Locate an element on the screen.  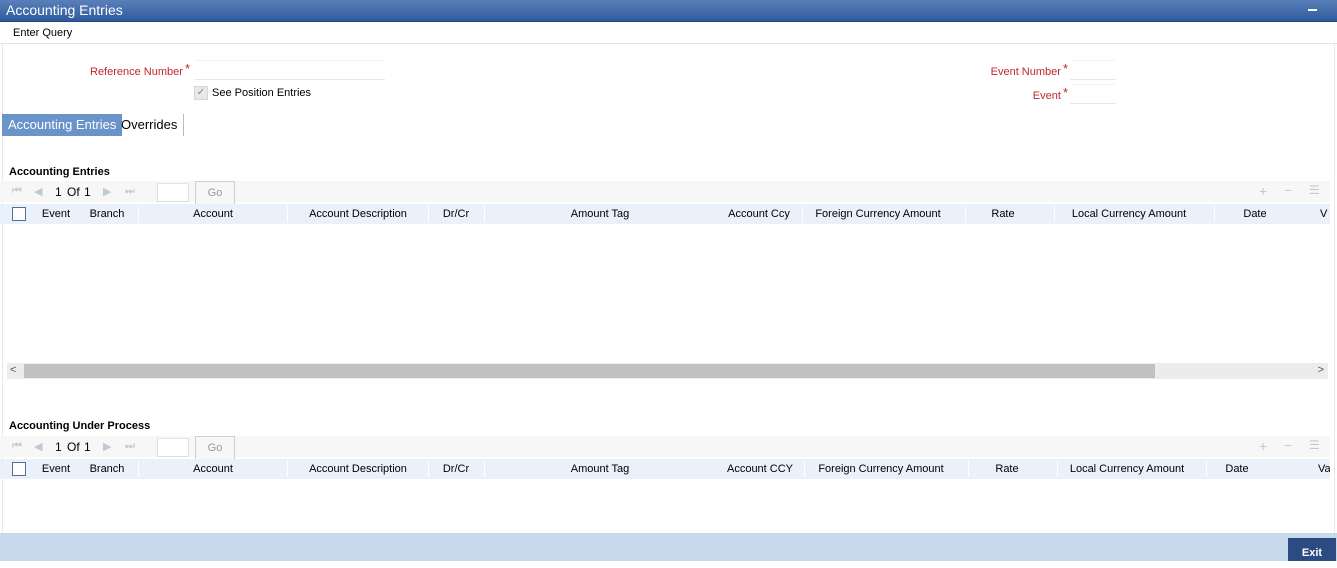
under-process-pager: ⏮ ◀ 1 Of 1 ▶ ⏭ Go + − ☰ is located at coordinates (665, 448).